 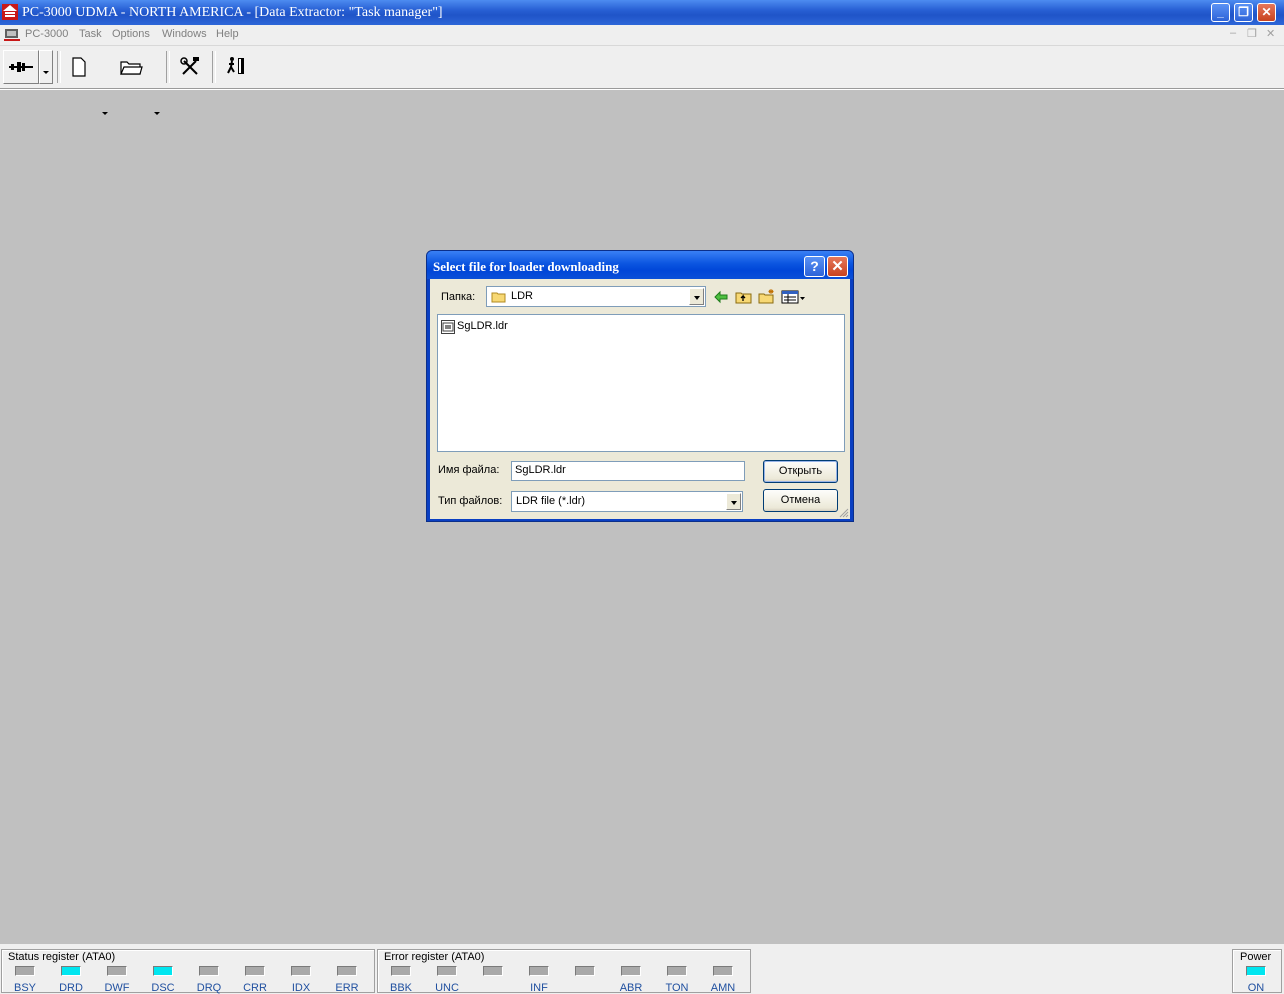 I want to click on folder-icon, so click(x=498, y=297).